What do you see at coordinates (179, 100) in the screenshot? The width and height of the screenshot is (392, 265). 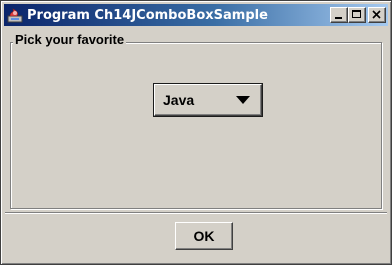 I see `combo-selected-value: Java` at bounding box center [179, 100].